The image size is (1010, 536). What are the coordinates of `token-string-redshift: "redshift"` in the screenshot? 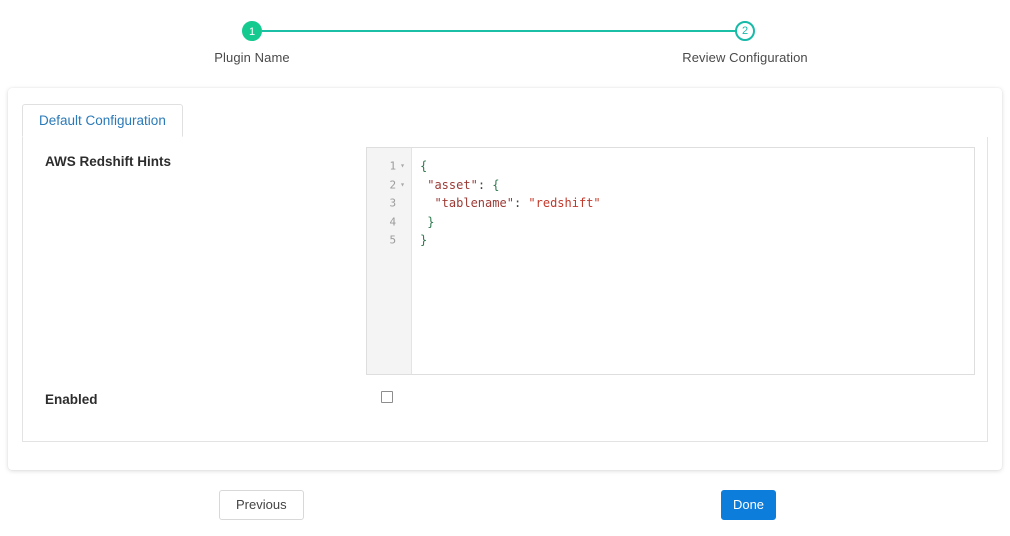 It's located at (564, 203).